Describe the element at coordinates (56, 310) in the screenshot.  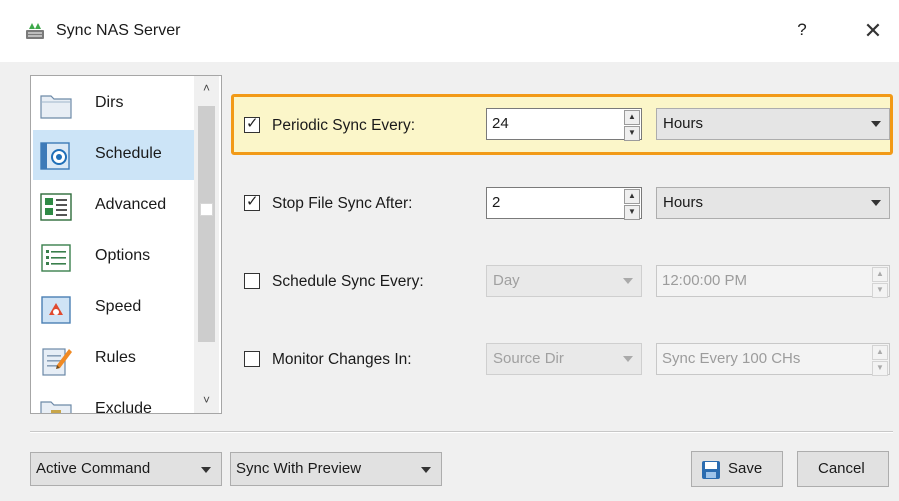
I see `speed-icon` at that location.